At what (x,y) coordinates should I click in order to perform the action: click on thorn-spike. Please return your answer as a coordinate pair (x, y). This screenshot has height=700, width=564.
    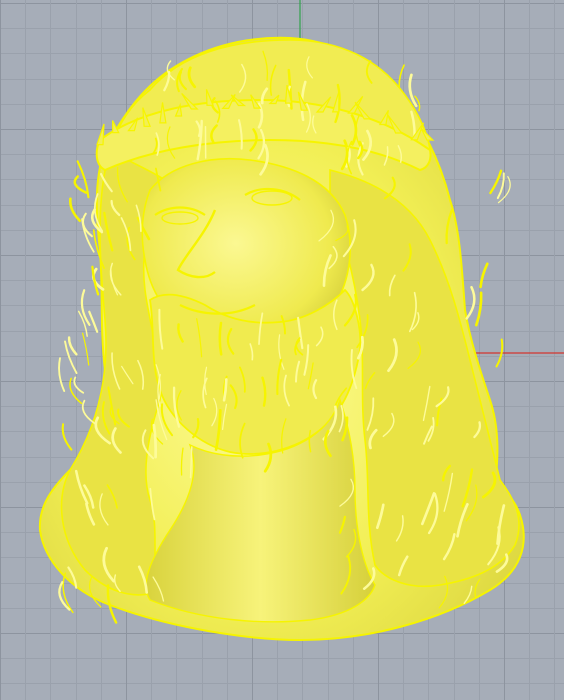
    Looking at the image, I should click on (100, 134).